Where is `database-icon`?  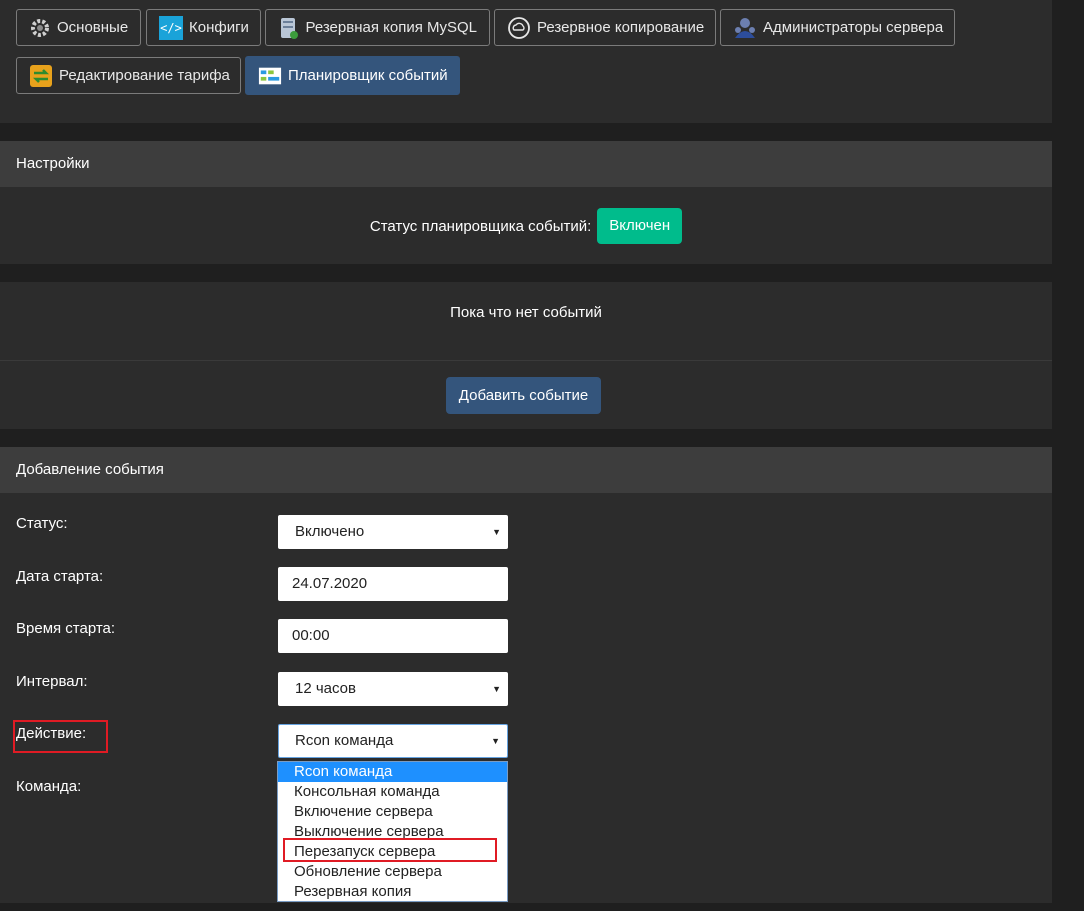
database-icon is located at coordinates (288, 28).